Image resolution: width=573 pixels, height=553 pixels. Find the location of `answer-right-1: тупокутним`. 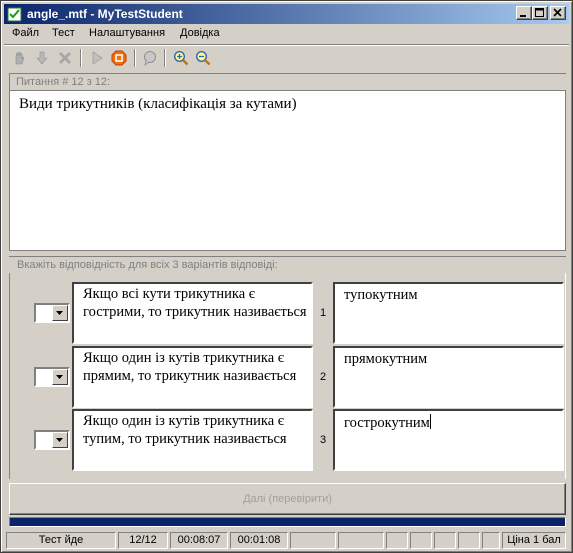

answer-right-1: тупокутним is located at coordinates (448, 313).